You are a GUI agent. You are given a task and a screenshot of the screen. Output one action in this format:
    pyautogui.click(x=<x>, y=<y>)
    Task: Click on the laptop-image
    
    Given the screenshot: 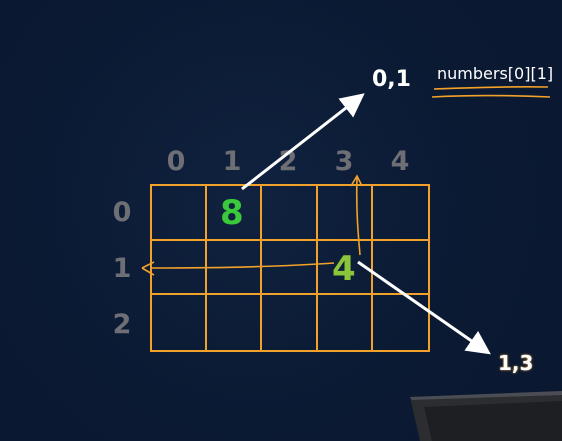 What is the action you would take?
    pyautogui.click(x=486, y=416)
    